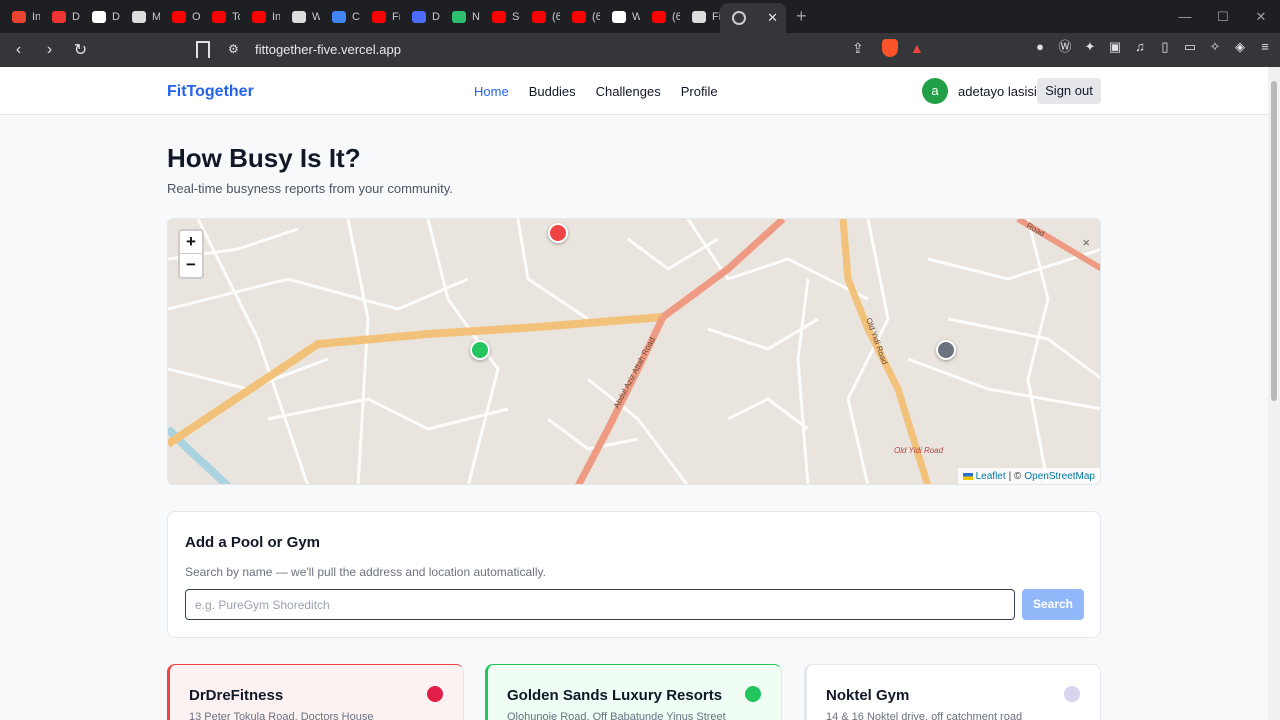 The width and height of the screenshot is (1280, 720). I want to click on browser-tab: Mot, so click(140, 16).